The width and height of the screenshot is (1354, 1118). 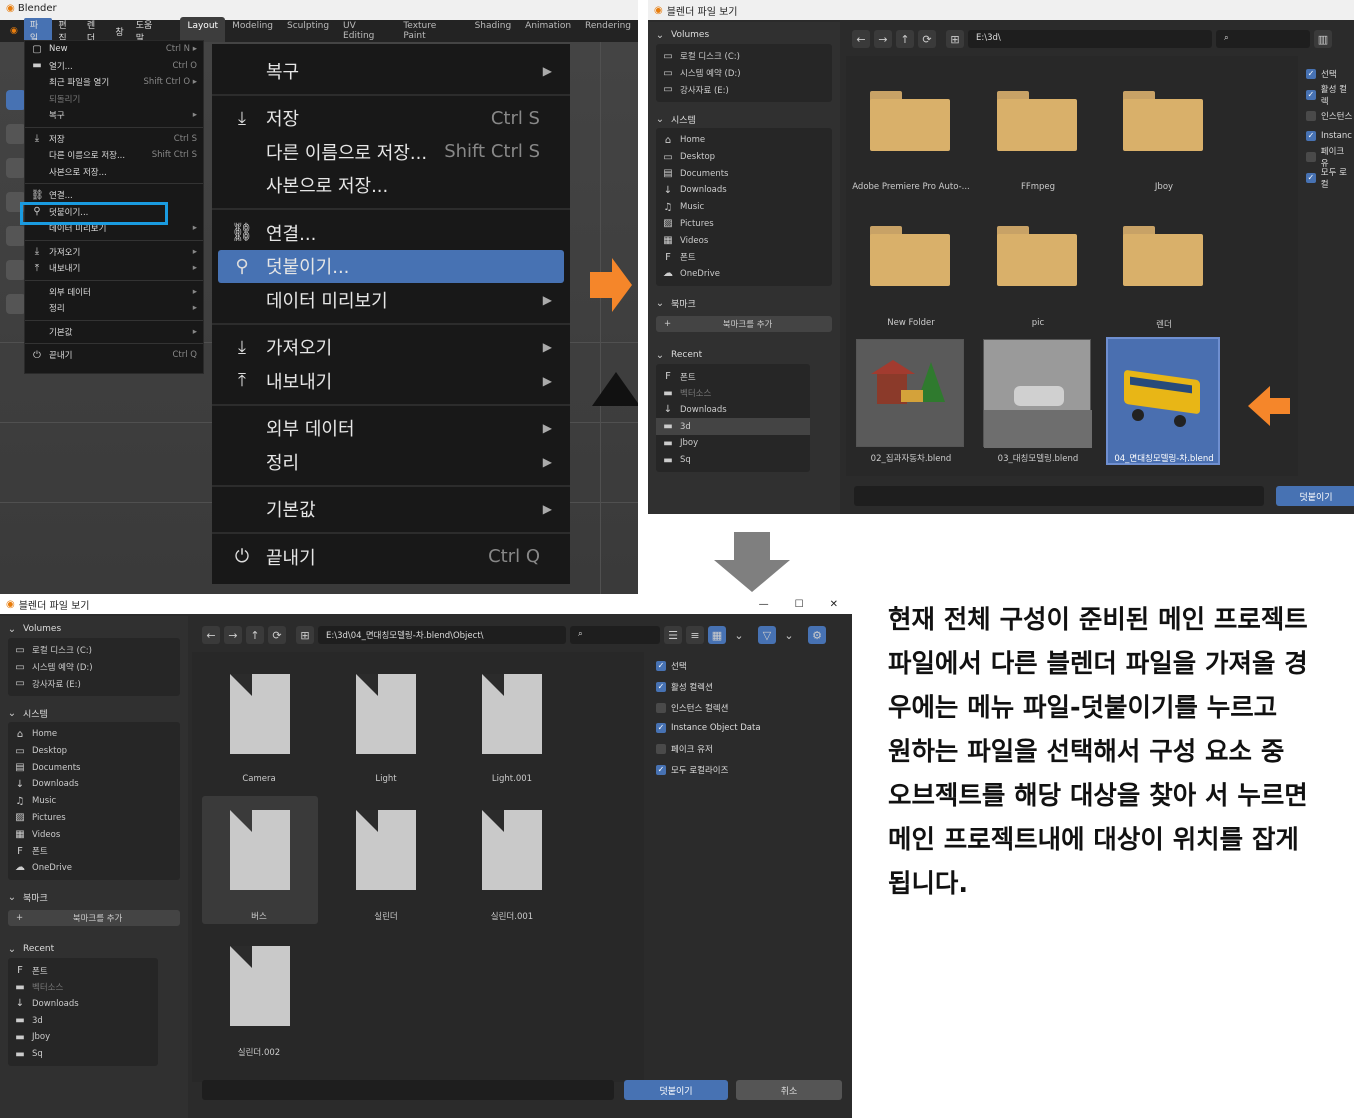 I want to click on file-menu-item: 외부 데이터 ▶, so click(x=391, y=429).